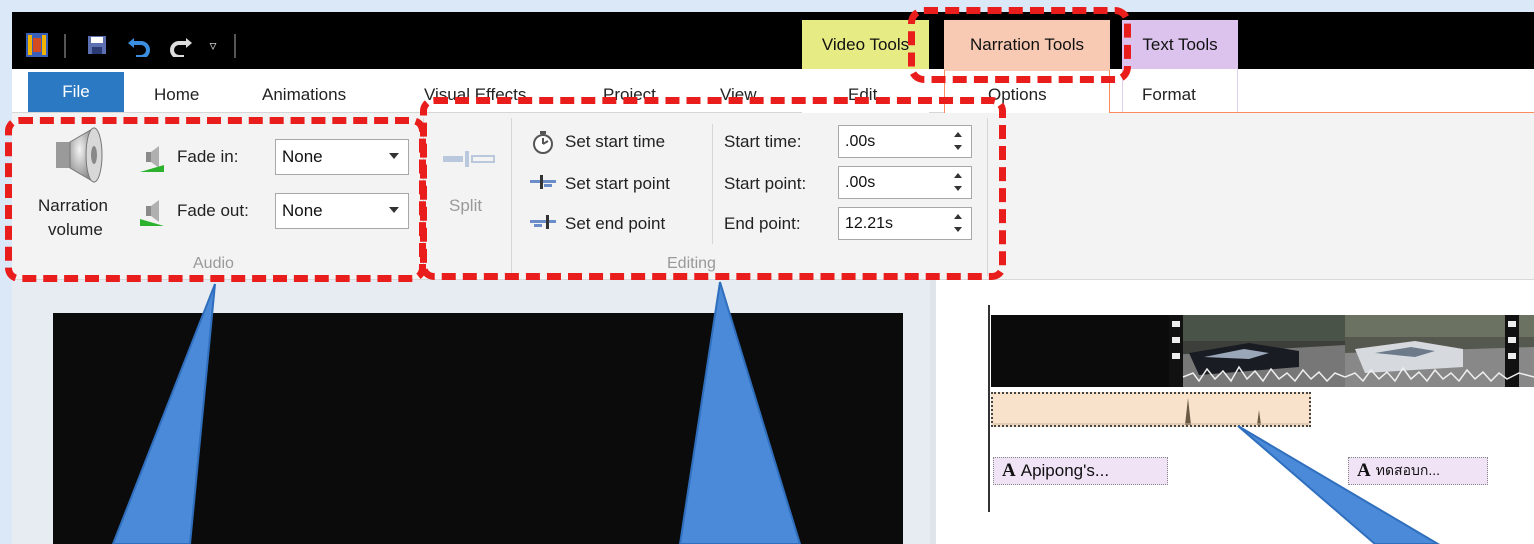 Image resolution: width=1534 pixels, height=544 pixels. Describe the element at coordinates (163, 413) in the screenshot. I see `audio-callout-arrow` at that location.